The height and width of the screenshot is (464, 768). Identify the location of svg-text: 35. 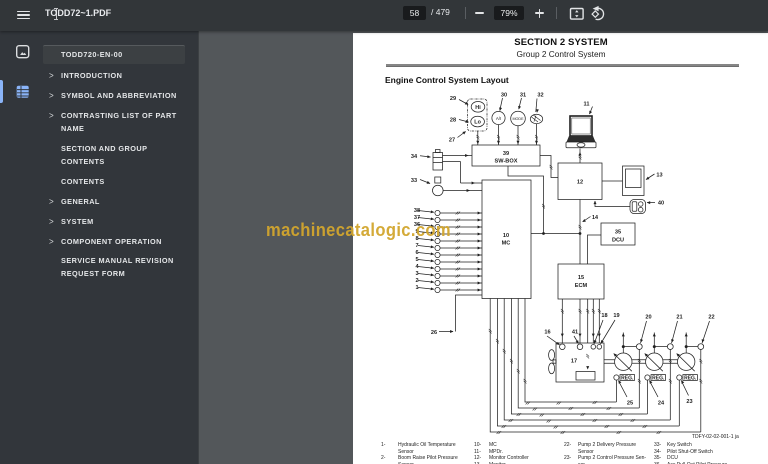
(618, 233).